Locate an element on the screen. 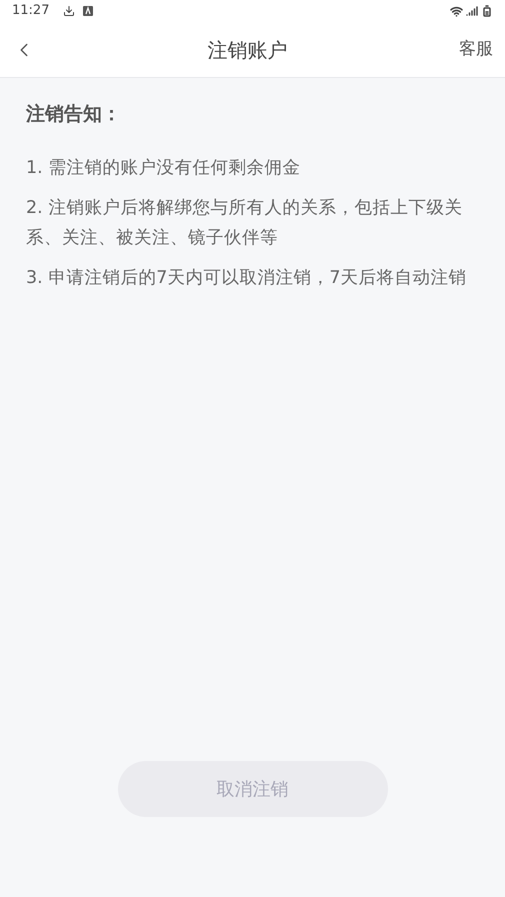 The height and width of the screenshot is (897, 505). wifi-icon is located at coordinates (456, 11).